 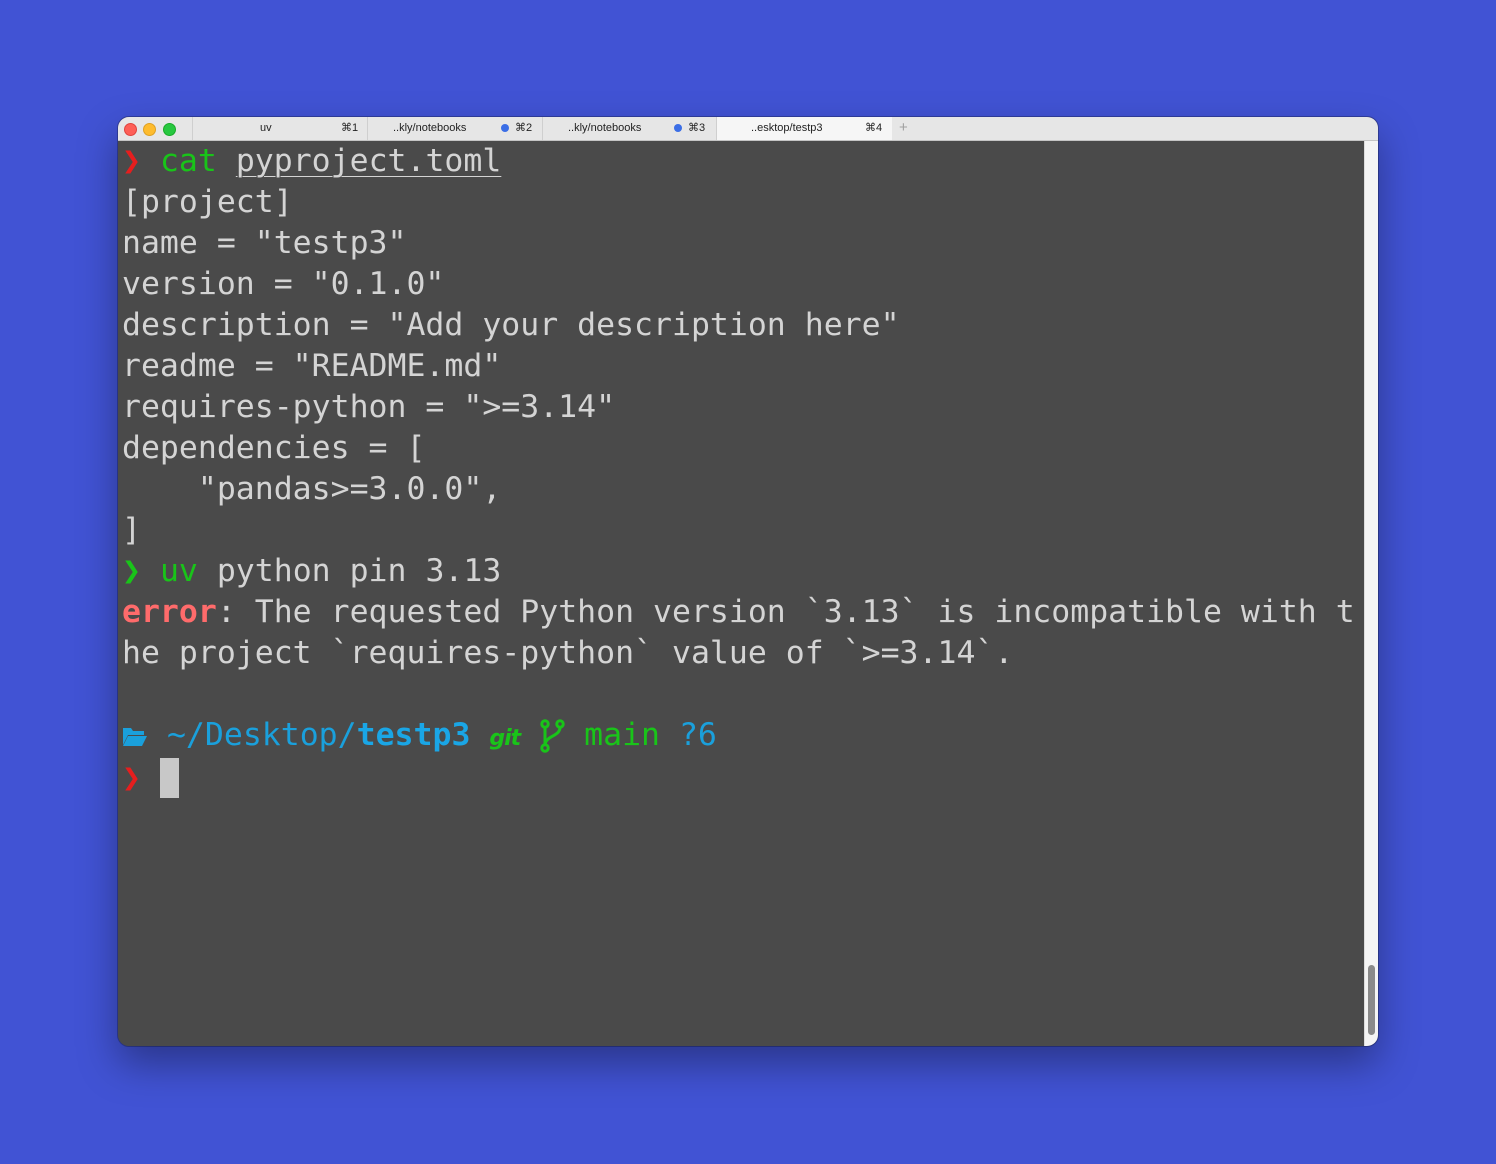 I want to click on new-tab-button: +, so click(x=903, y=128).